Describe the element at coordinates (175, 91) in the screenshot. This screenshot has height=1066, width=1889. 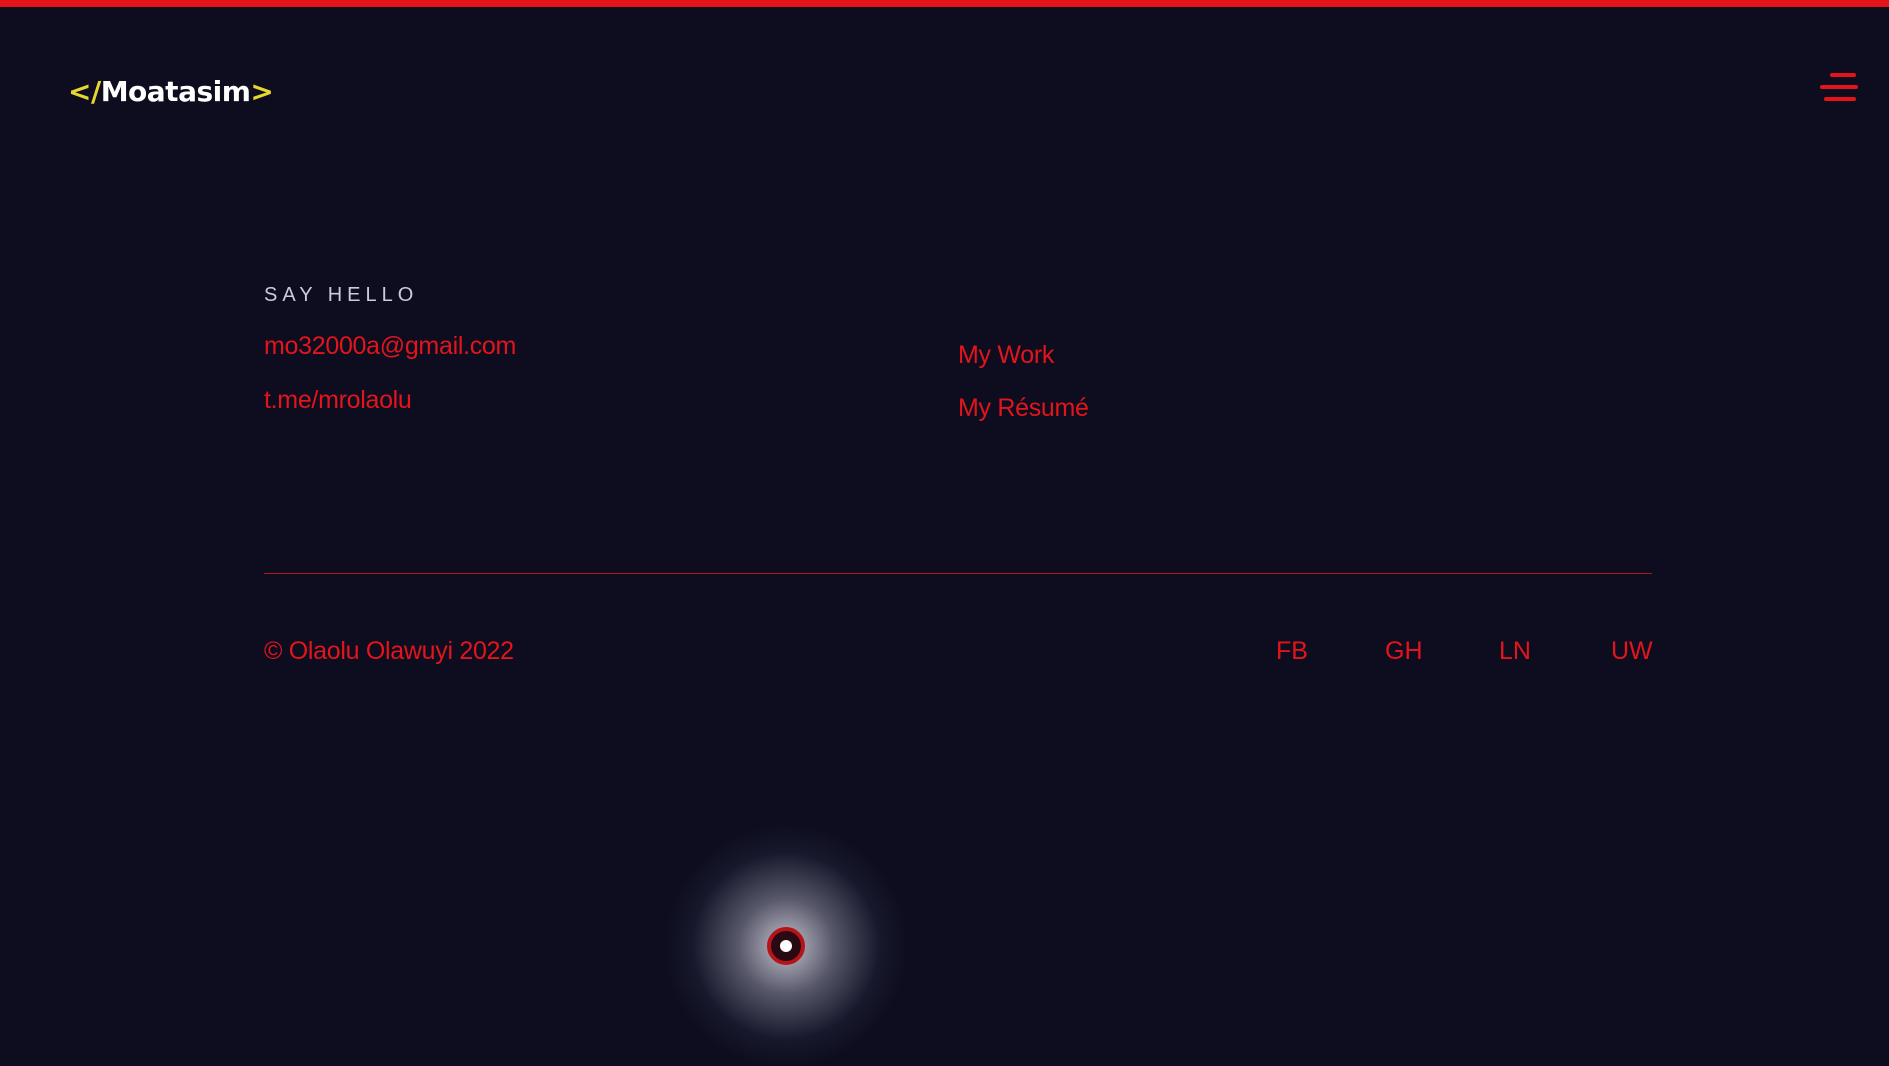
I see `logo-name: Moatasim` at that location.